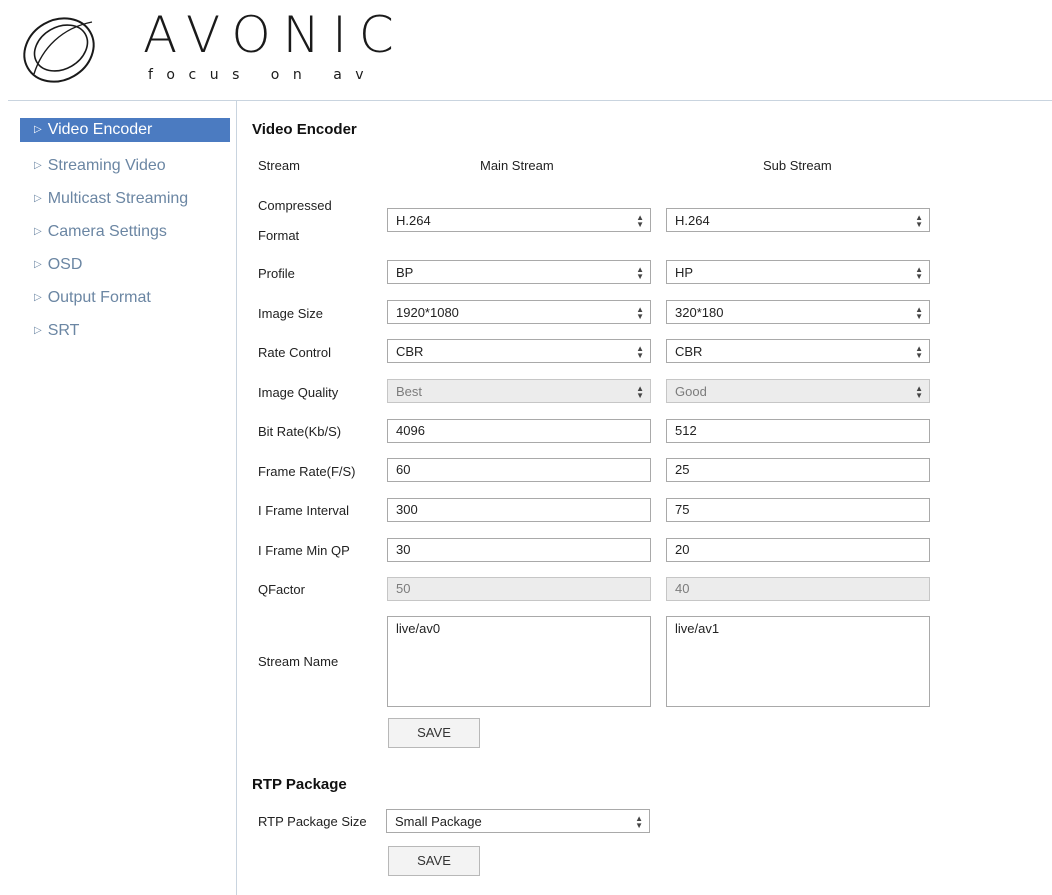 This screenshot has width=1052, height=895. Describe the element at coordinates (519, 351) in the screenshot. I see `main-rate-control-select: CBR ▲ ▼` at that location.